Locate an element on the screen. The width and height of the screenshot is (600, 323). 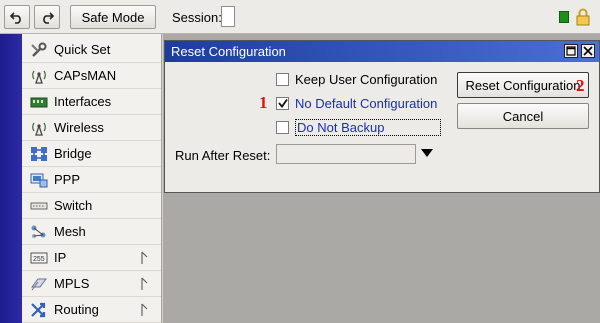
button-label: Reset Configuration is located at coordinates (523, 85).